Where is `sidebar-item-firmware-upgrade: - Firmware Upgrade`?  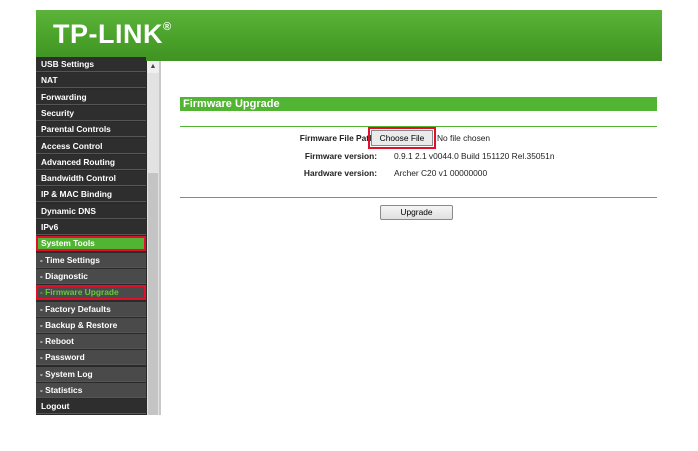
sidebar-item-firmware-upgrade: - Firmware Upgrade is located at coordinates (91, 293).